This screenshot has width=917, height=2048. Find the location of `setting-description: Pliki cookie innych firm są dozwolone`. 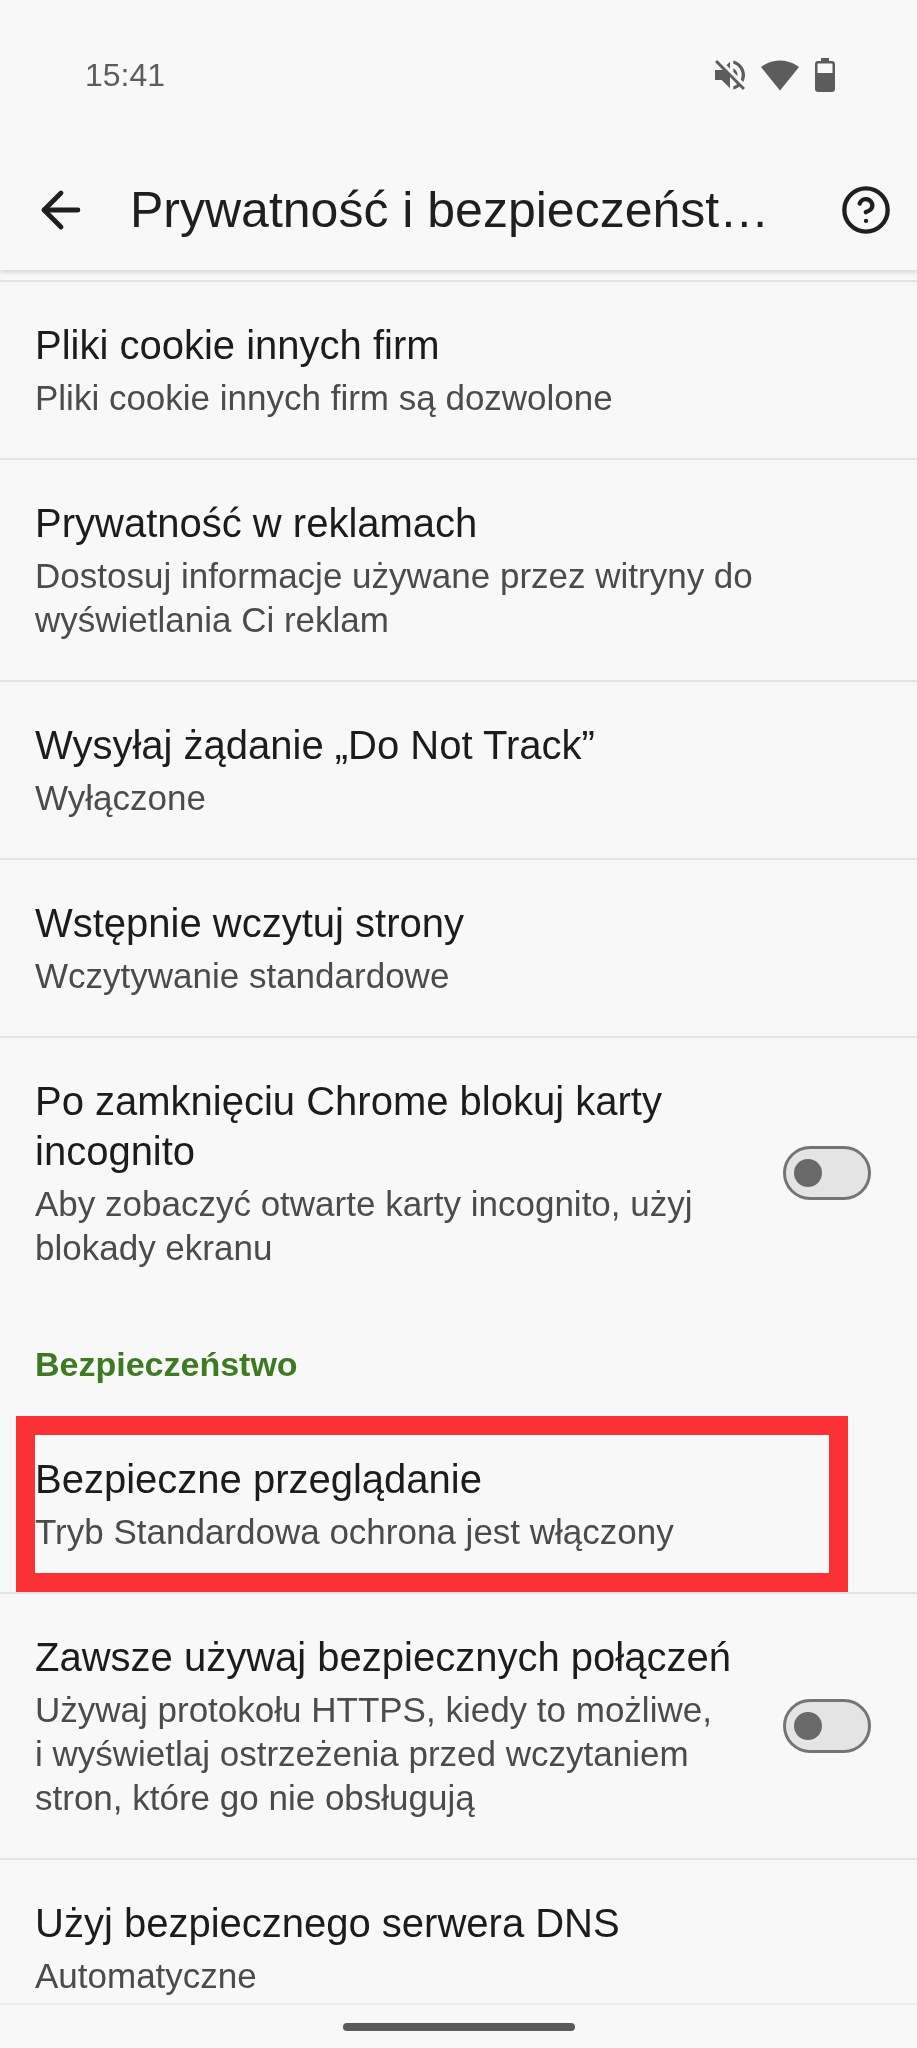

setting-description: Pliki cookie innych firm są dozwolone is located at coordinates (324, 398).